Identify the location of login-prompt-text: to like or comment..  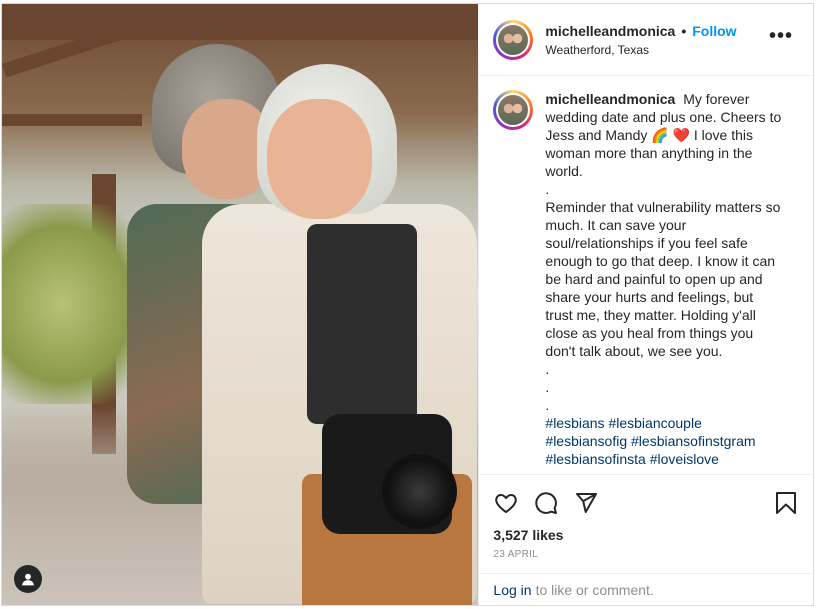
(594, 589).